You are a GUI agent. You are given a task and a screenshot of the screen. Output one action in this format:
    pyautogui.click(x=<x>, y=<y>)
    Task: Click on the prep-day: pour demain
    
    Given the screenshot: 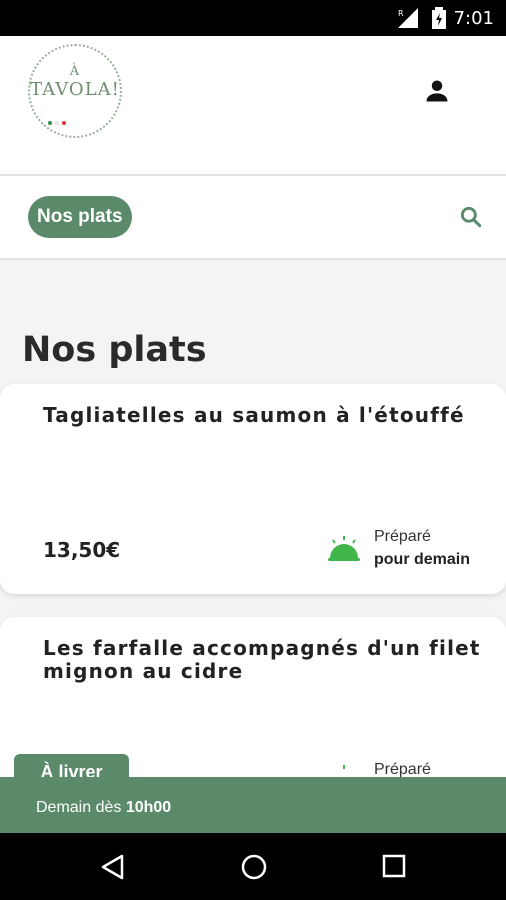 What is the action you would take?
    pyautogui.click(x=422, y=559)
    